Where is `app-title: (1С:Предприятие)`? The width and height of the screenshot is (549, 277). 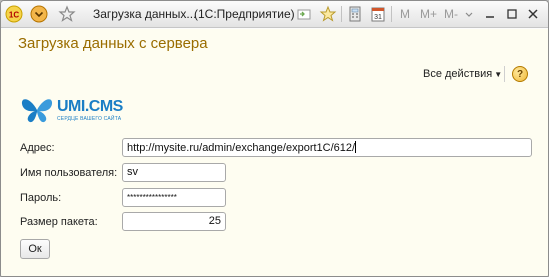
app-title: (1С:Предприятие) is located at coordinates (244, 14).